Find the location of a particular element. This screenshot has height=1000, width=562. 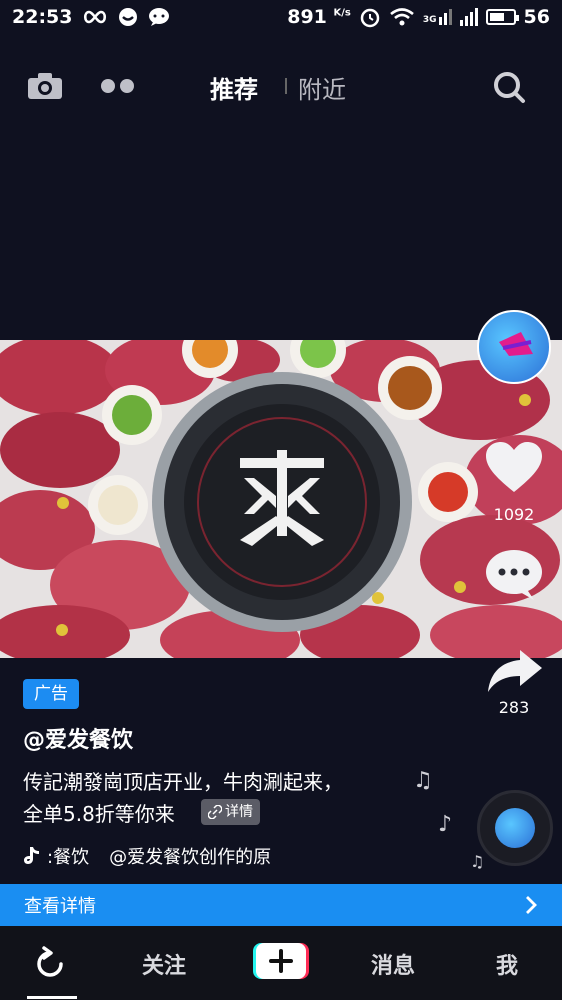

music-info: :餐饮 @爱发餐饮创作的原 is located at coordinates (147, 856).